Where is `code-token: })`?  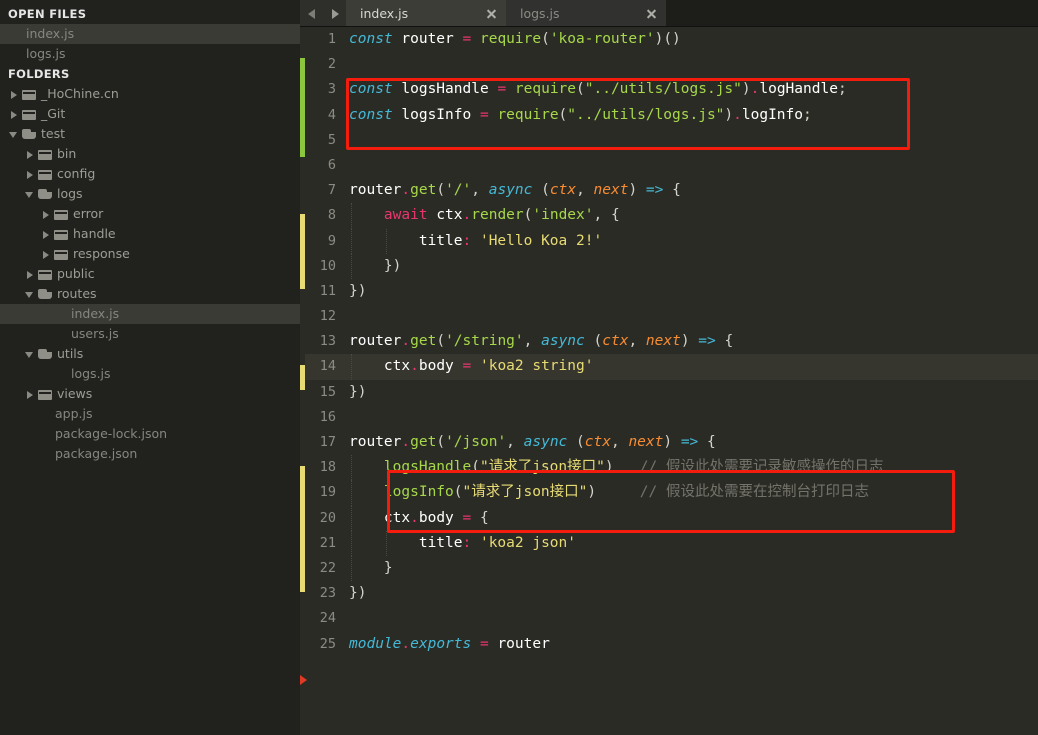
code-token: }) is located at coordinates (358, 290).